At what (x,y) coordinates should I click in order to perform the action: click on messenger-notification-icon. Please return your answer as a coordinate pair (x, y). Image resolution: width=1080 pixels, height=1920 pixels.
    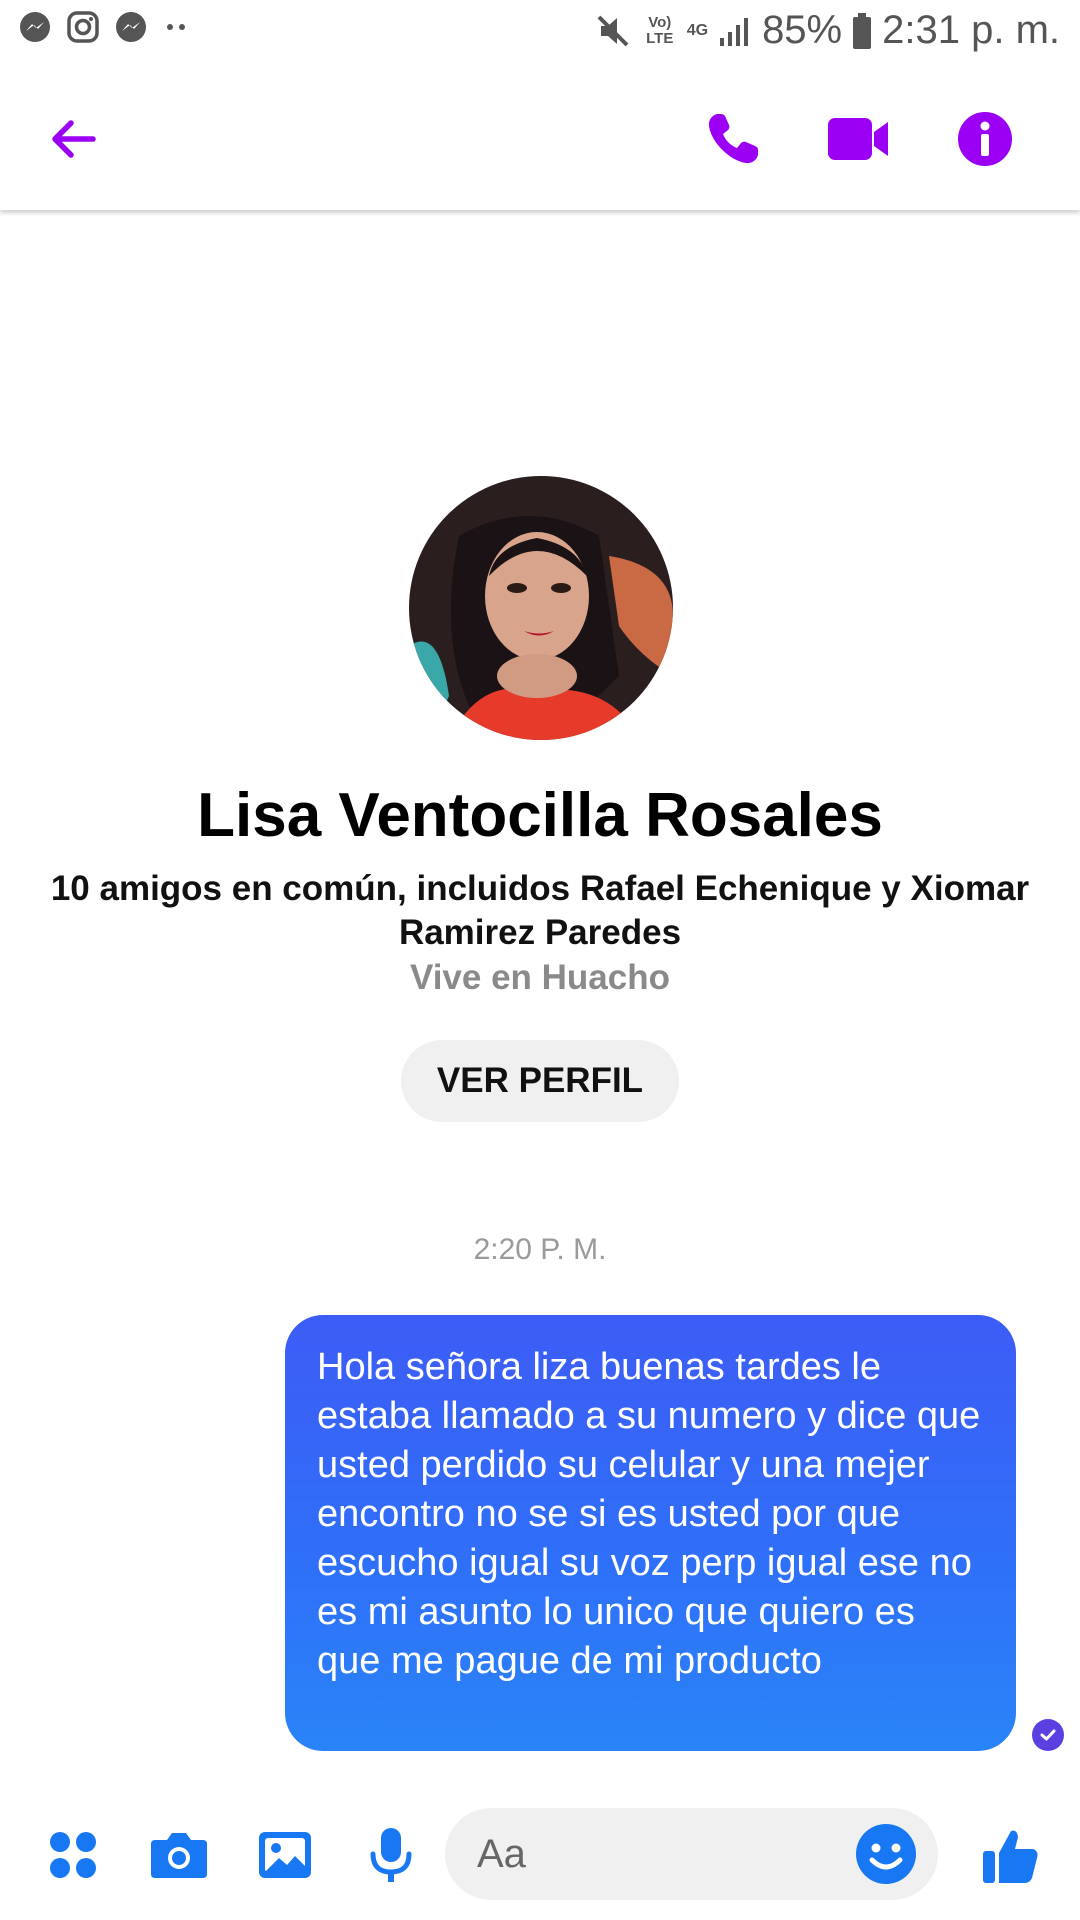
    Looking at the image, I should click on (35, 27).